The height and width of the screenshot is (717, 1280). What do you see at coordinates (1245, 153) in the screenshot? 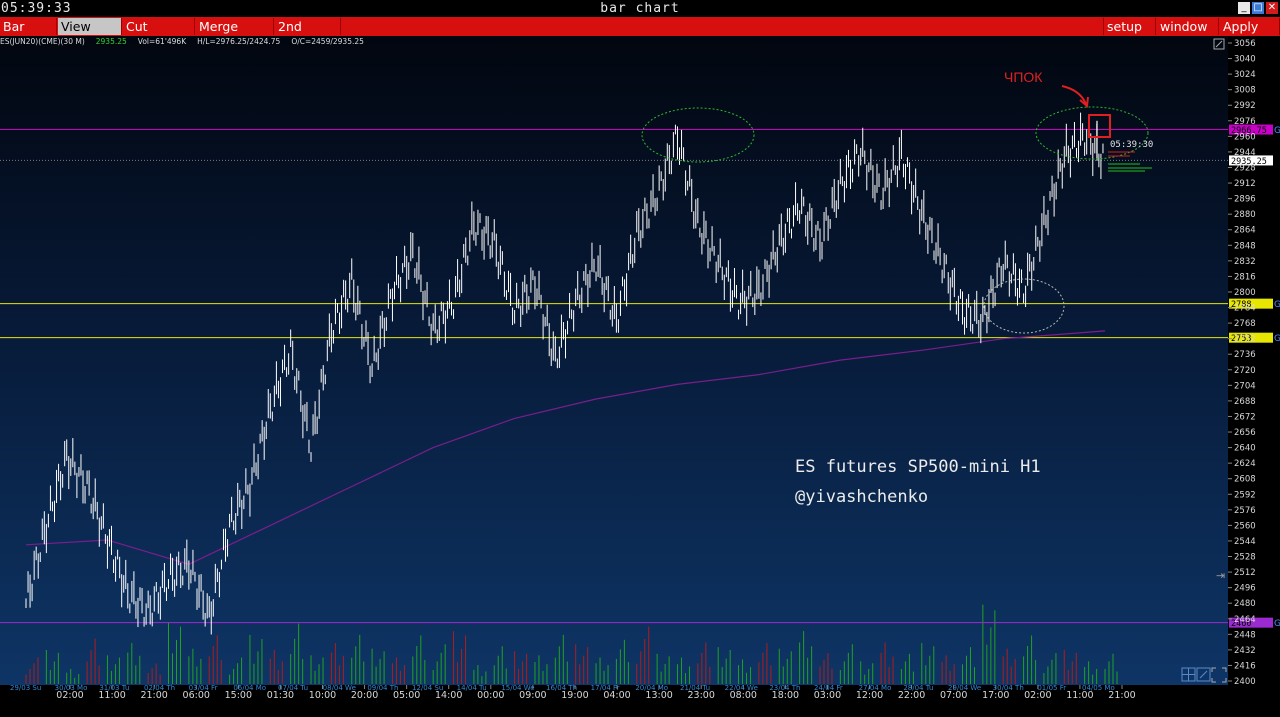
I see `y-tick-label: 2944` at bounding box center [1245, 153].